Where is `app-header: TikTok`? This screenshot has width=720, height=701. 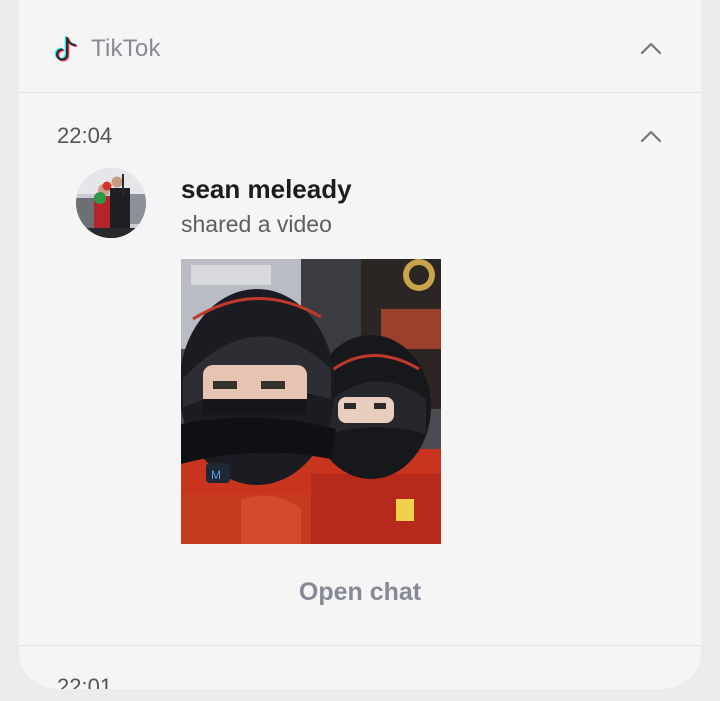 app-header: TikTok is located at coordinates (360, 46).